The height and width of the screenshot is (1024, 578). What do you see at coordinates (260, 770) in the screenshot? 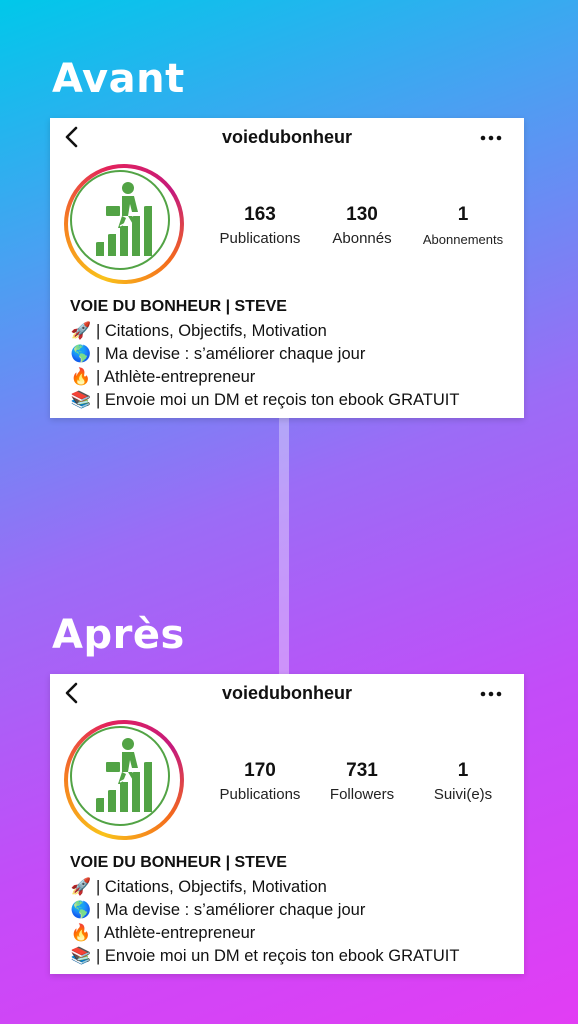
I see `stat-value: 170` at bounding box center [260, 770].